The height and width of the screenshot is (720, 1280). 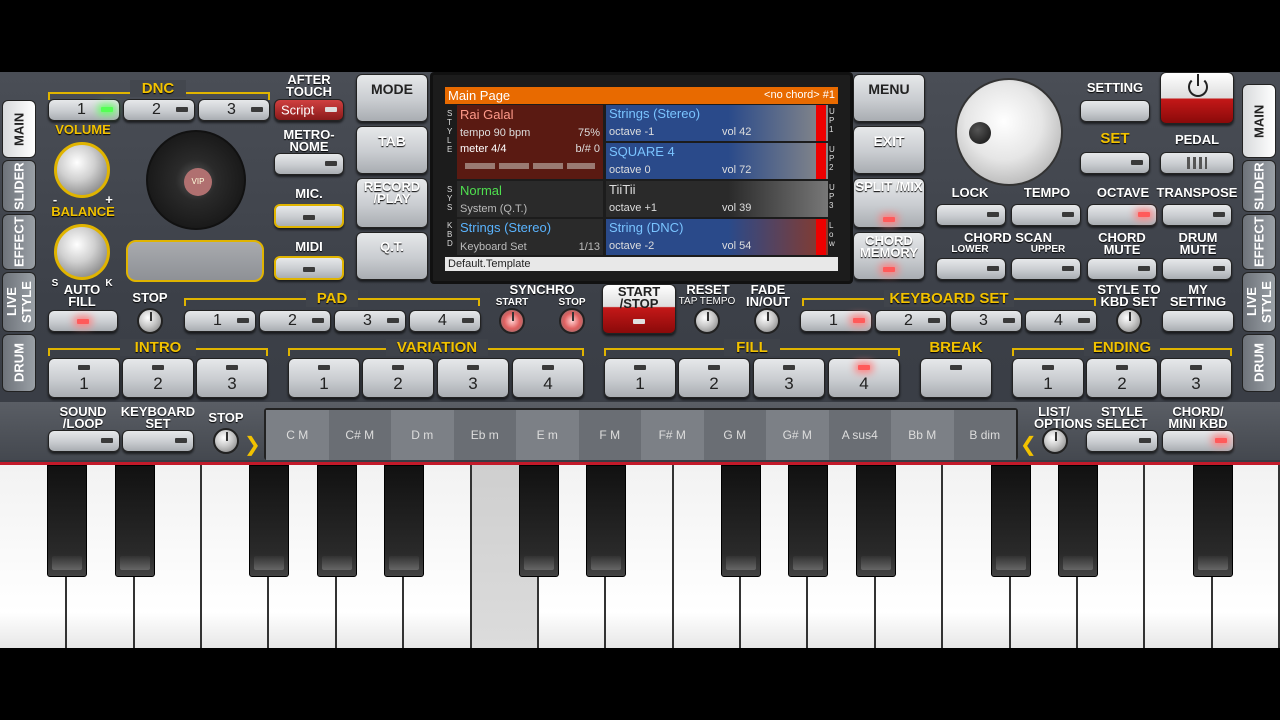 What do you see at coordinates (572, 321) in the screenshot?
I see `synchro-stop-knob` at bounding box center [572, 321].